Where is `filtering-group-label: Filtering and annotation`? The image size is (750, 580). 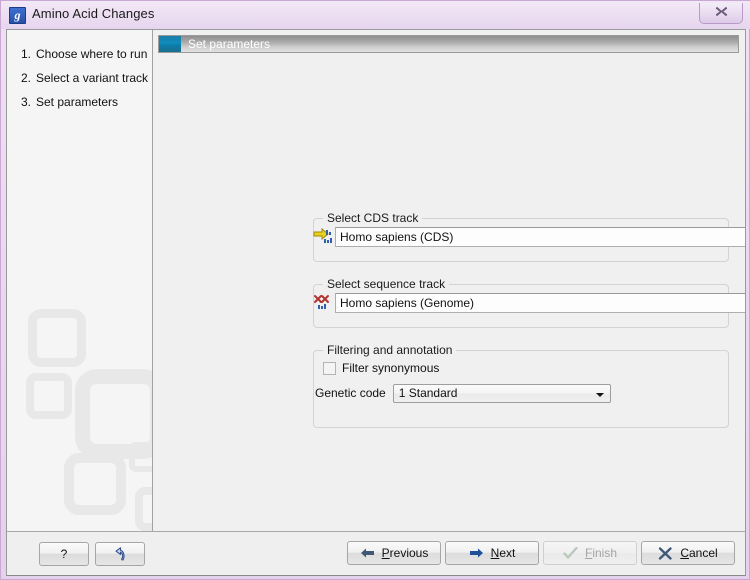 filtering-group-label: Filtering and annotation is located at coordinates (390, 350).